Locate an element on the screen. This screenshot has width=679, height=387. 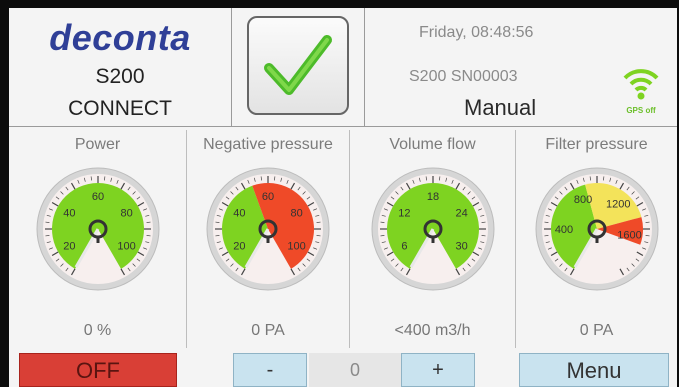
gauge-reading: 0 % is located at coordinates (97, 330).